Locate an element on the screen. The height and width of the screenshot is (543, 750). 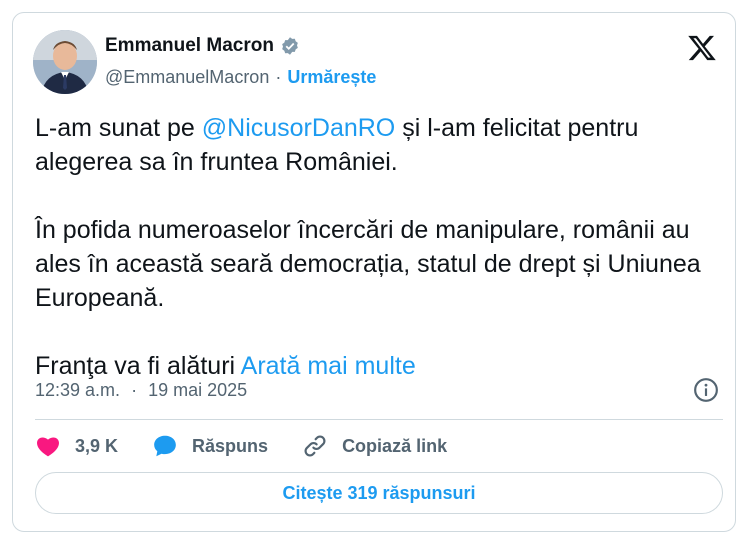
copy-link-button: Copiază link is located at coordinates (374, 446).